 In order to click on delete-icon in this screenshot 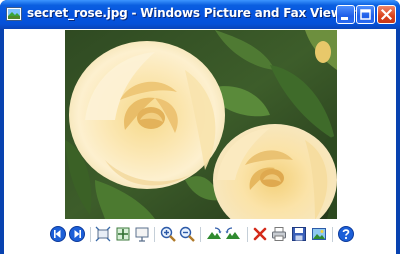, I will do `click(260, 234)`.